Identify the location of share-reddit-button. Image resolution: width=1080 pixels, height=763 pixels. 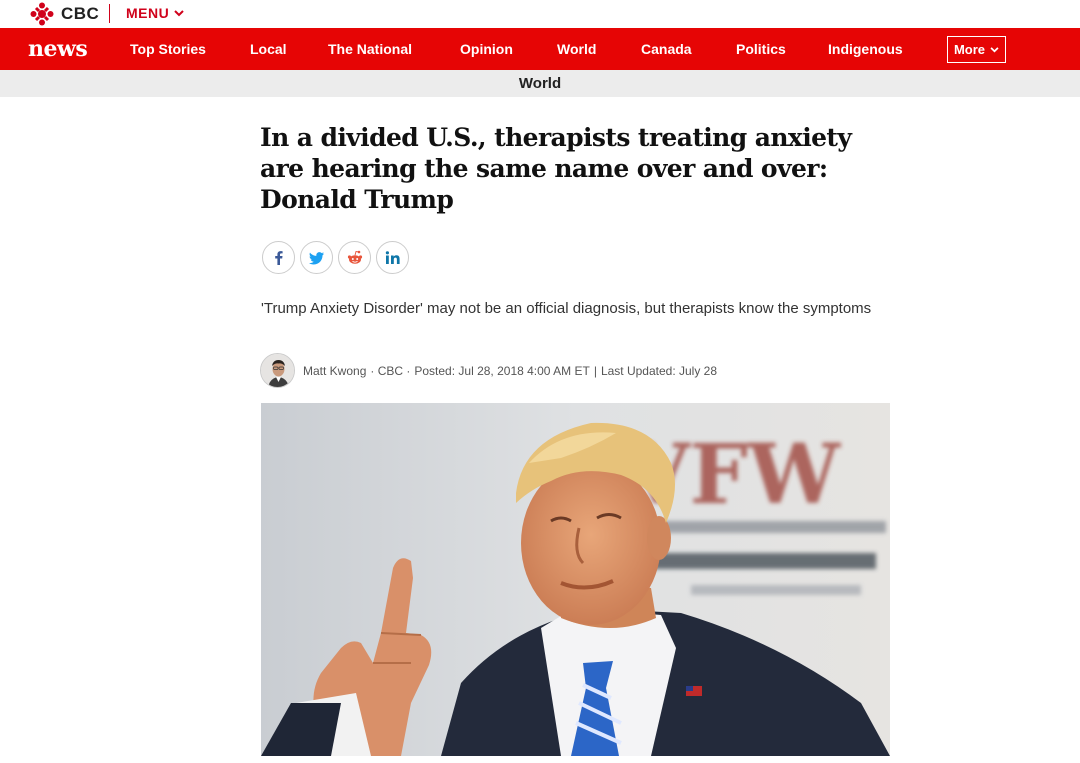
(354, 257).